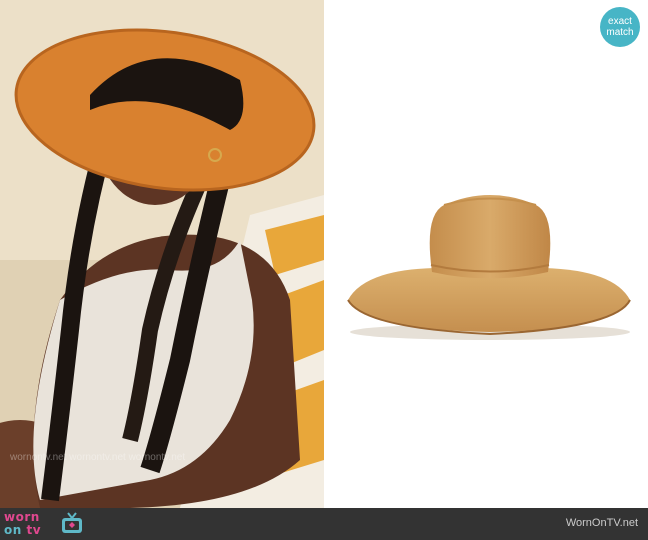 The height and width of the screenshot is (540, 648). Describe the element at coordinates (97, 457) in the screenshot. I see `svg-text:wornontv.net wornontv.net worn: wornontv.net wornontv.net wornontv.net` at that location.